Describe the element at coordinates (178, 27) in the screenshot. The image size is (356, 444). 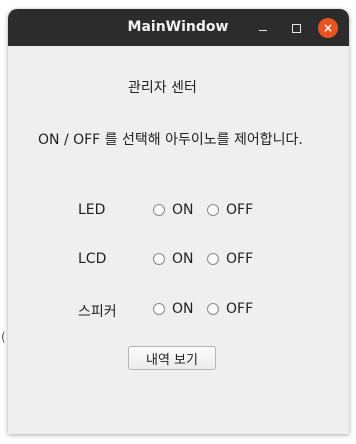
I see `title-bar: MainWindow ×` at that location.